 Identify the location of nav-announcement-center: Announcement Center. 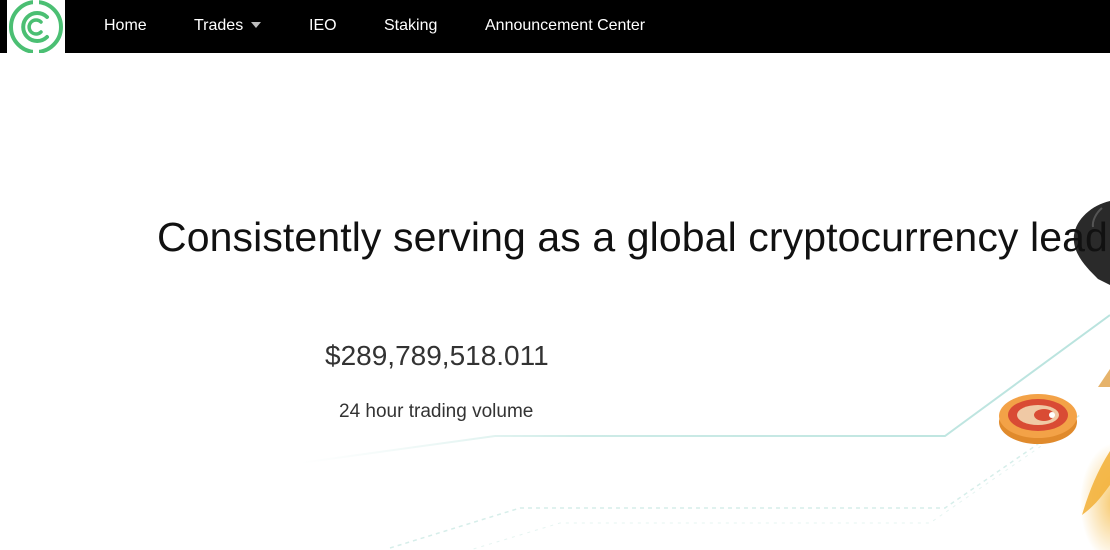
(565, 26).